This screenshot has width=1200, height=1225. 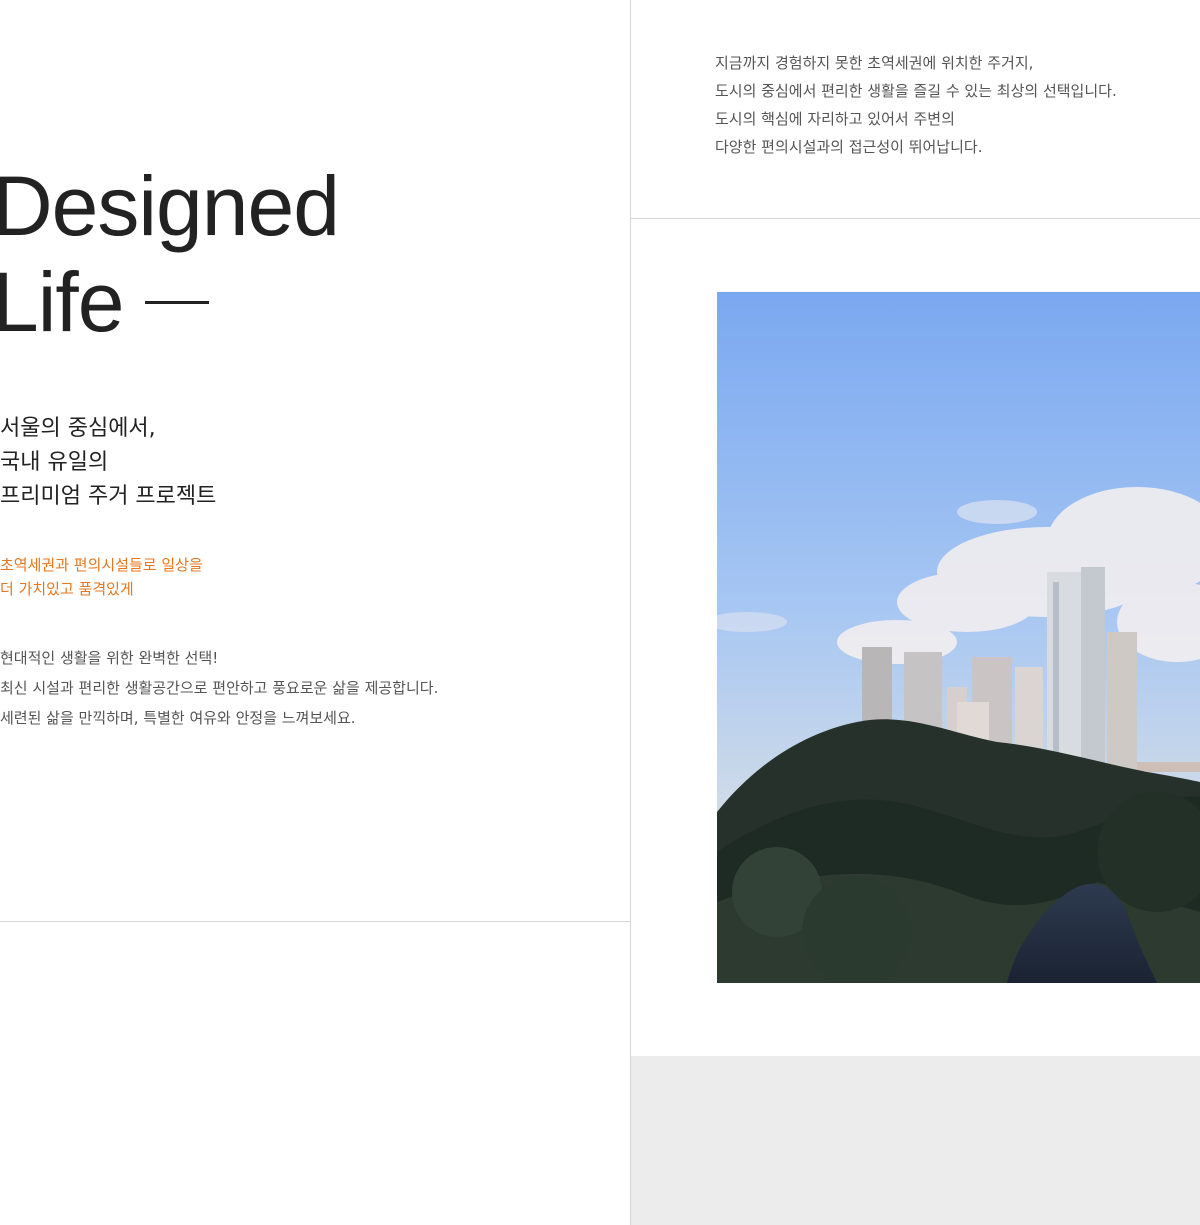 I want to click on divider-left, so click(x=315, y=921).